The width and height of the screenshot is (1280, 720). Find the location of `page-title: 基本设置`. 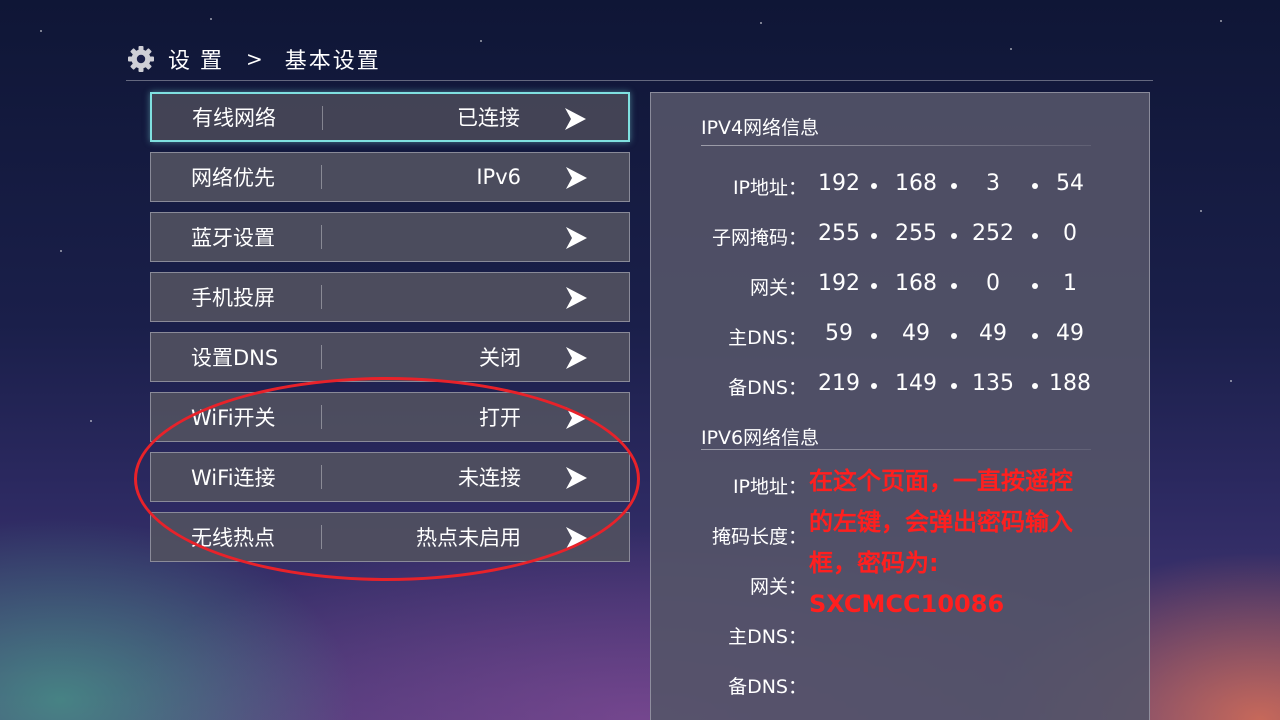

page-title: 基本设置 is located at coordinates (332, 61).